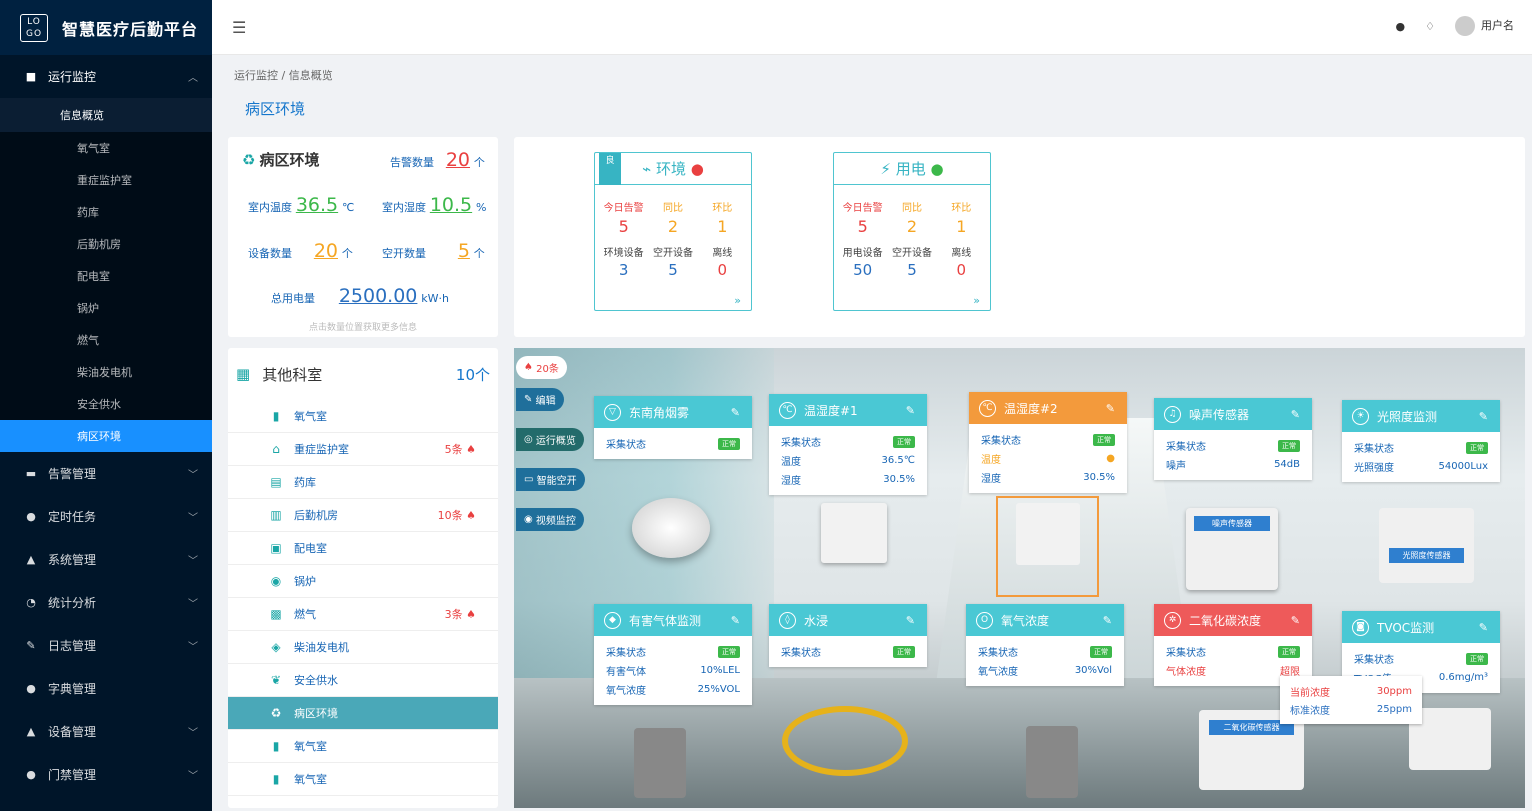 This screenshot has width=1532, height=811. What do you see at coordinates (1401, 26) in the screenshot?
I see `search-icon: ●` at bounding box center [1401, 26].